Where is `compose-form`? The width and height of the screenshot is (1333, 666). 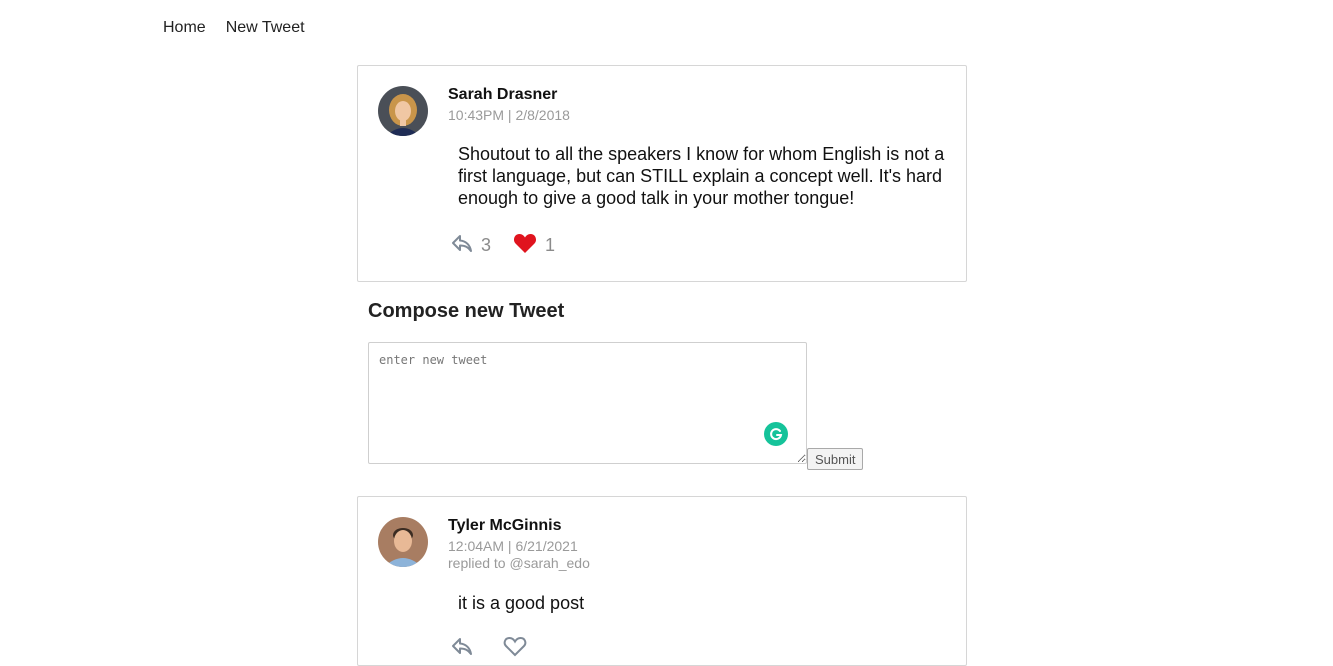
compose-form is located at coordinates (587, 403).